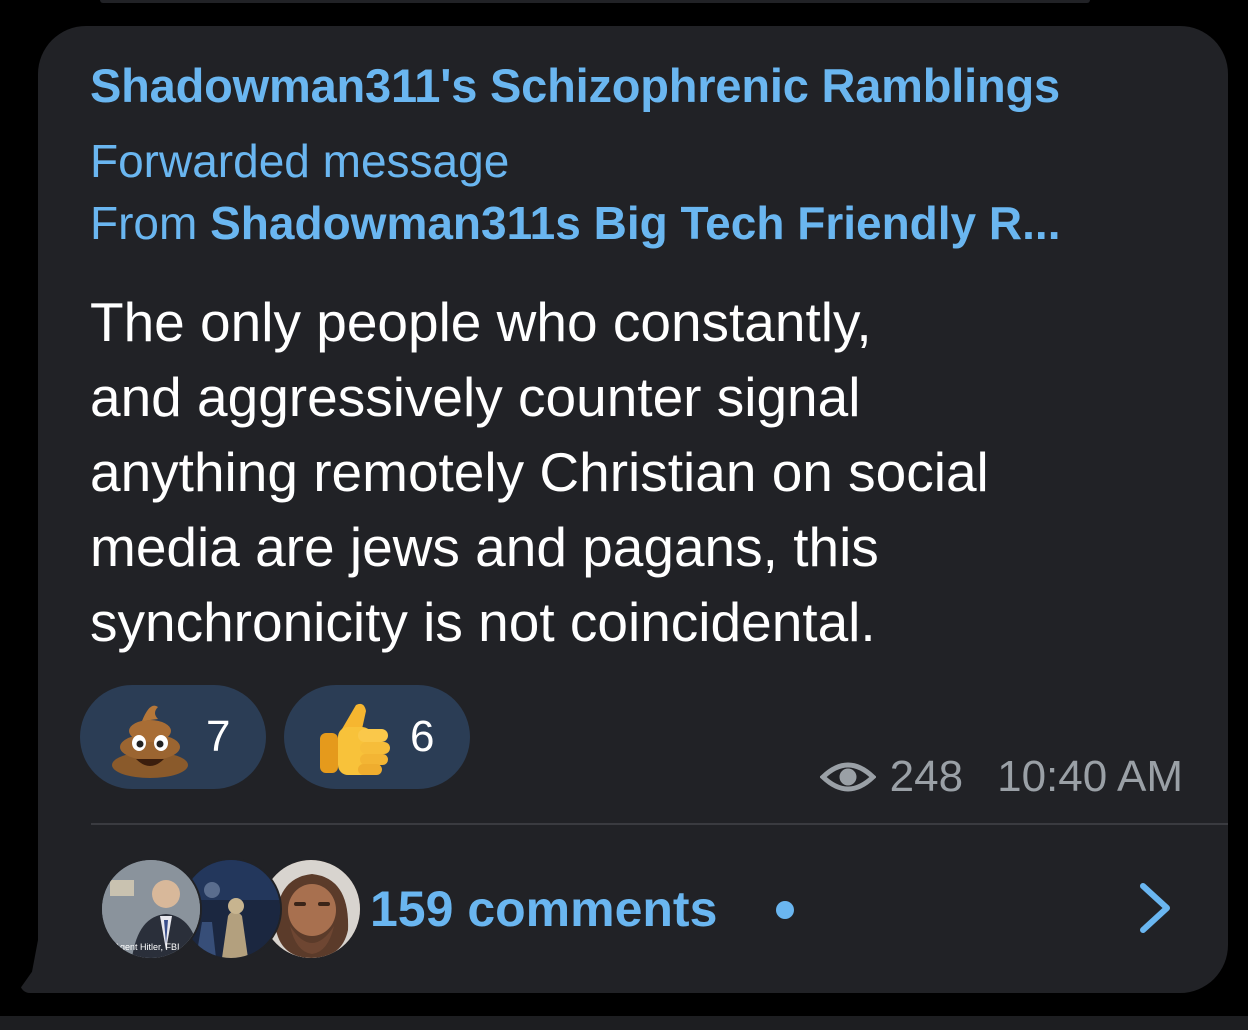 The image size is (1248, 1030). Describe the element at coordinates (659, 824) in the screenshot. I see `comments-divider` at that location.